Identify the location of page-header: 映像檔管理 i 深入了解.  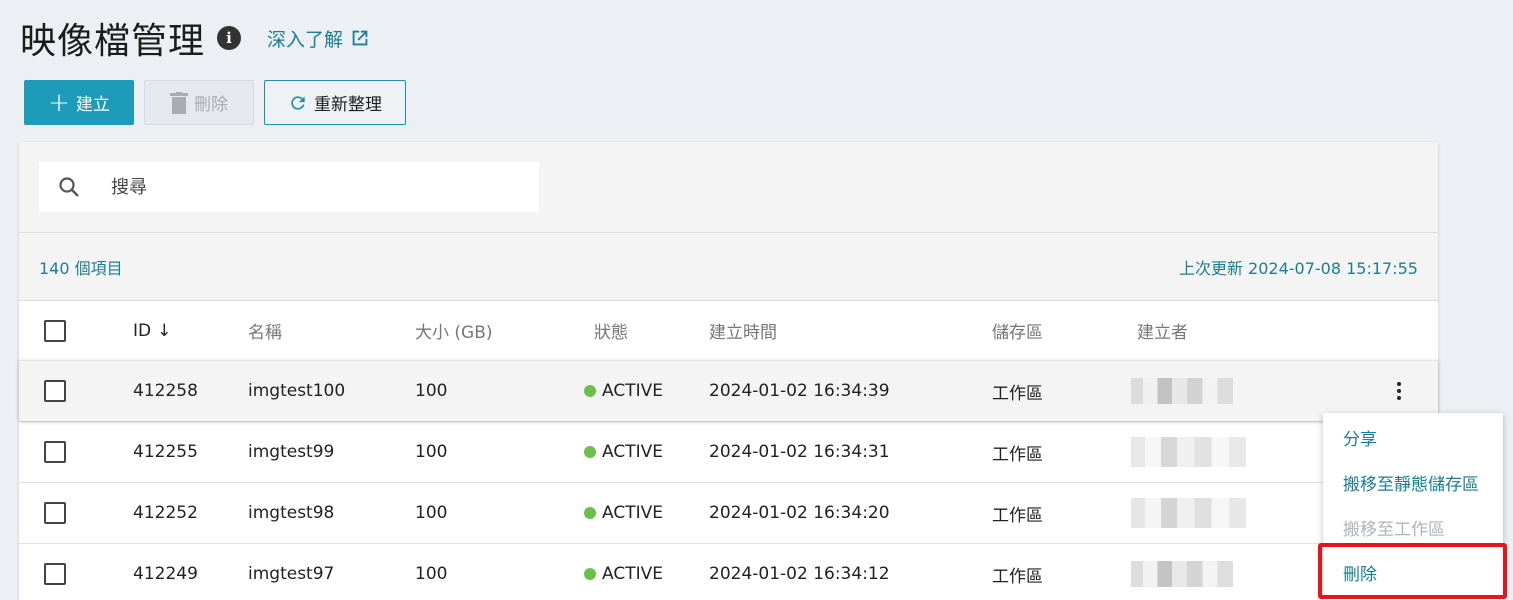
(195, 38).